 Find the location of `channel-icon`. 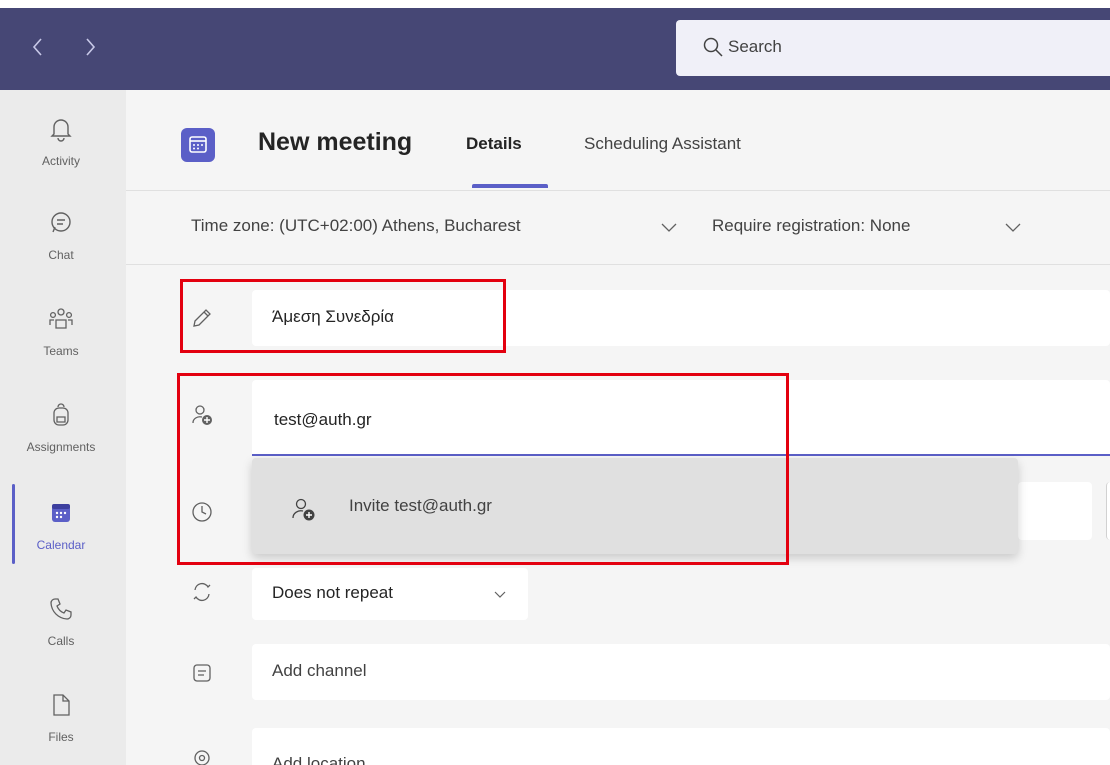

channel-icon is located at coordinates (202, 673).